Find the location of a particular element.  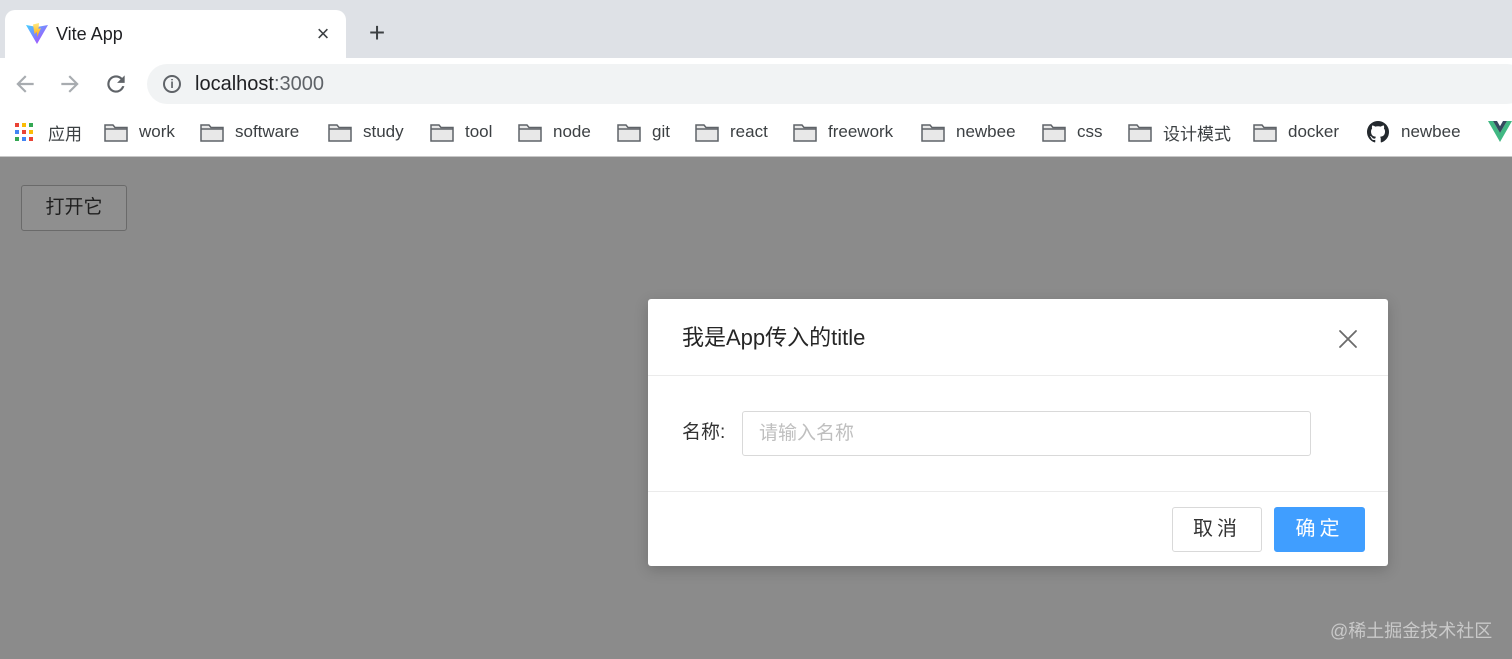

bookmark-label: docker is located at coordinates (1314, 131).